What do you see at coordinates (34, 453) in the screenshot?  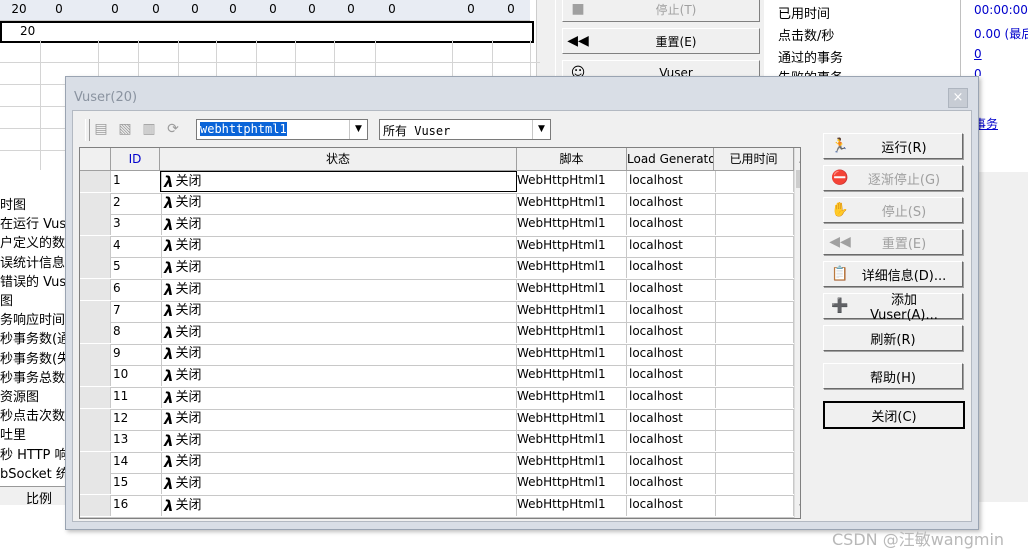 I see `graph-list-item: 秒 HTTP 响应数` at bounding box center [34, 453].